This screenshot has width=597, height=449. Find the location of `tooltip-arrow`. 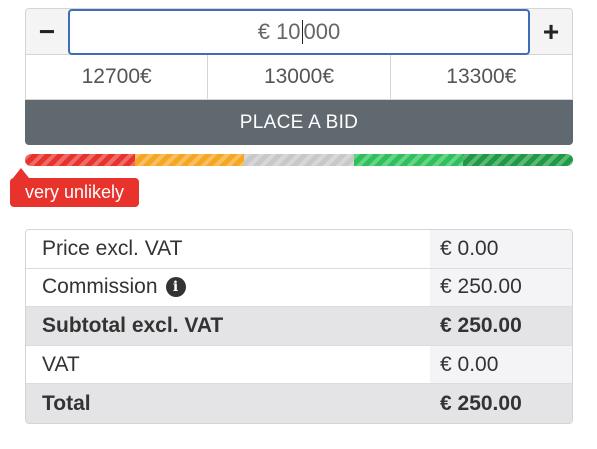

tooltip-arrow is located at coordinates (21, 173).